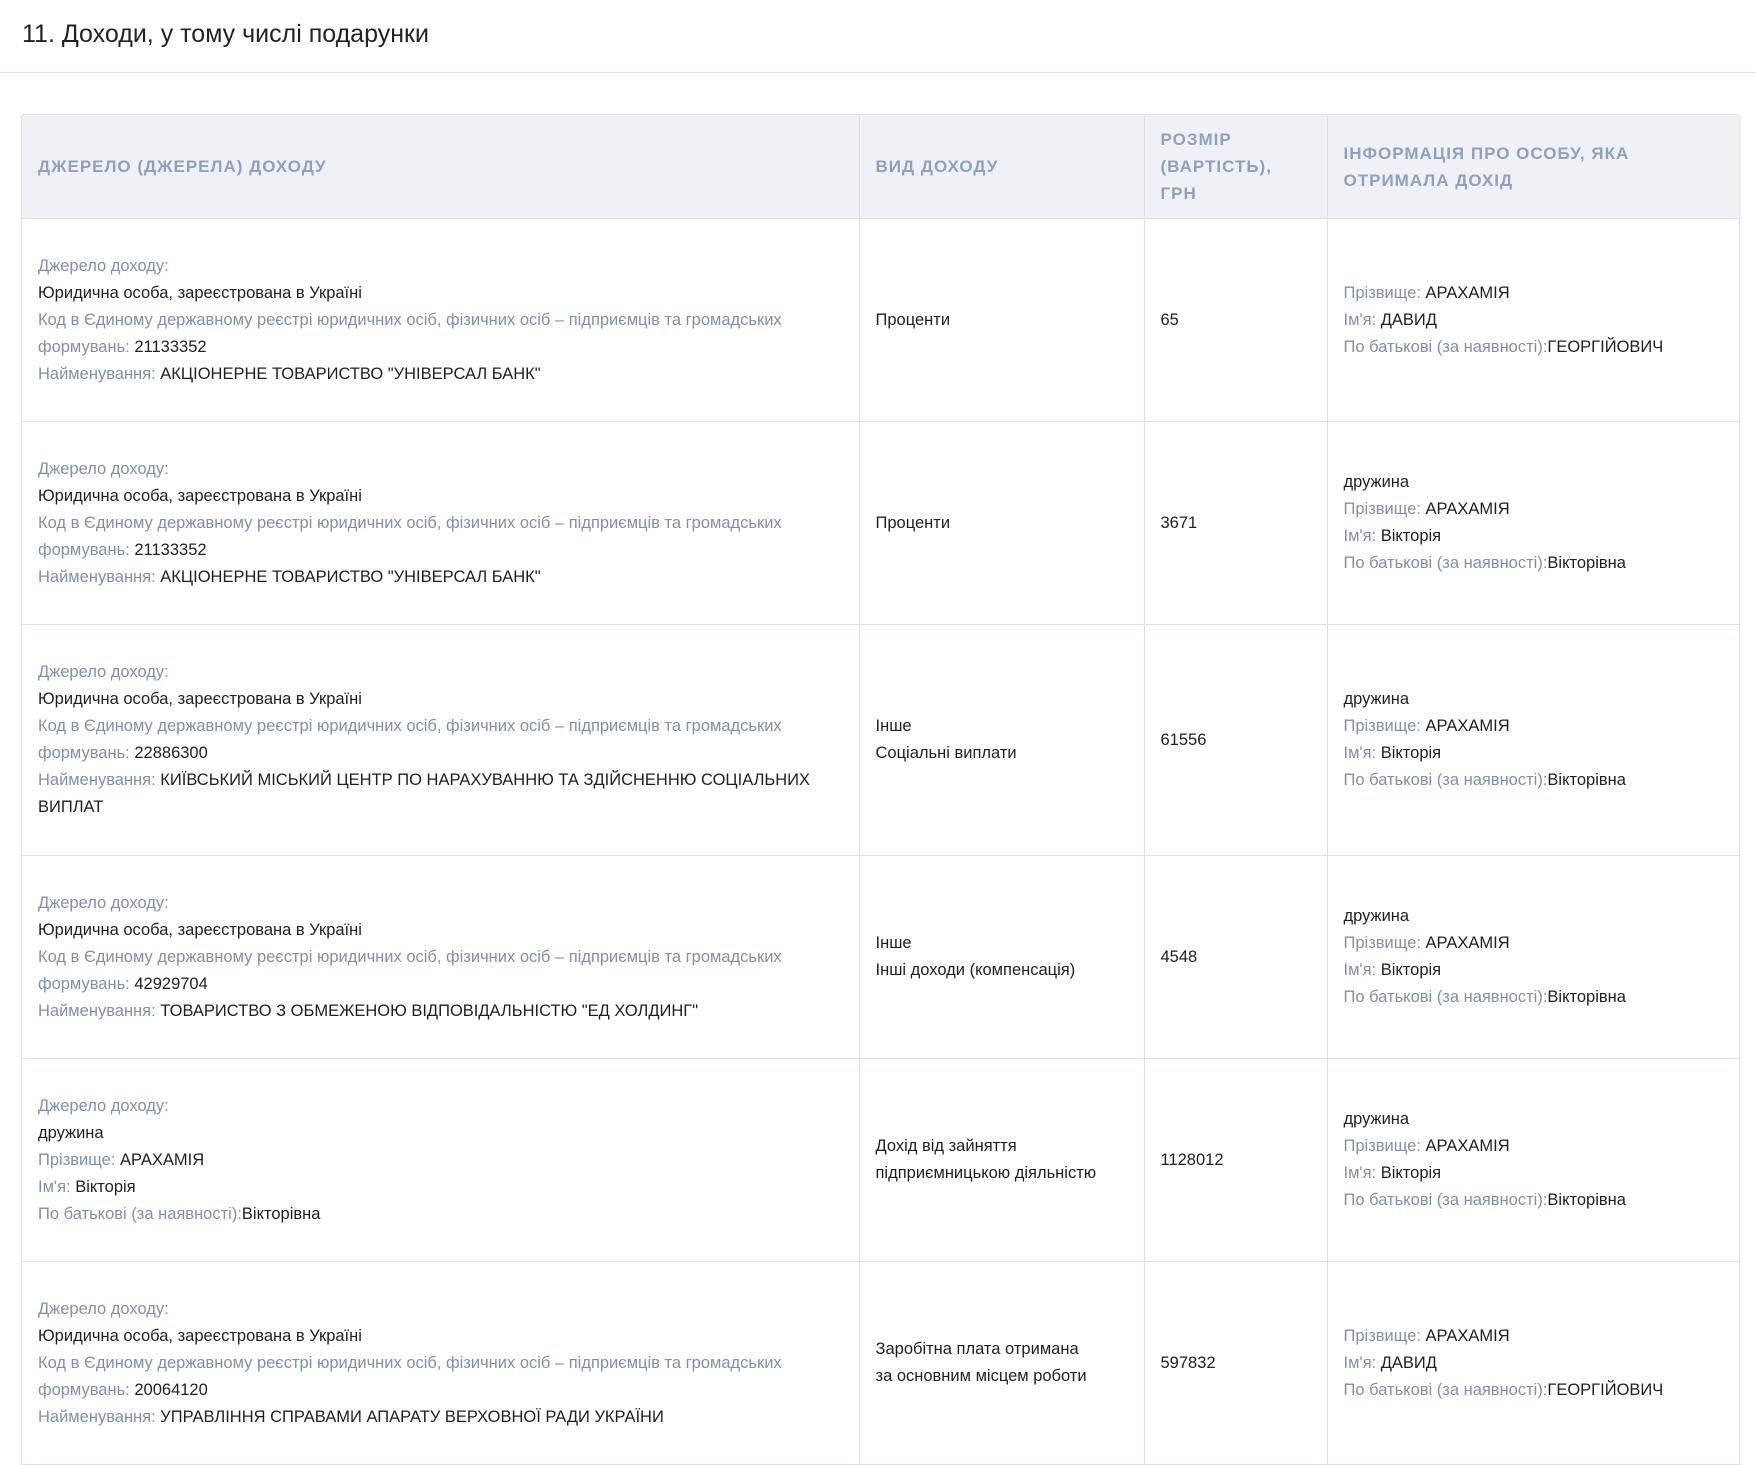  I want to click on recipient-first-name-val: ДАВИД, so click(1408, 1362).